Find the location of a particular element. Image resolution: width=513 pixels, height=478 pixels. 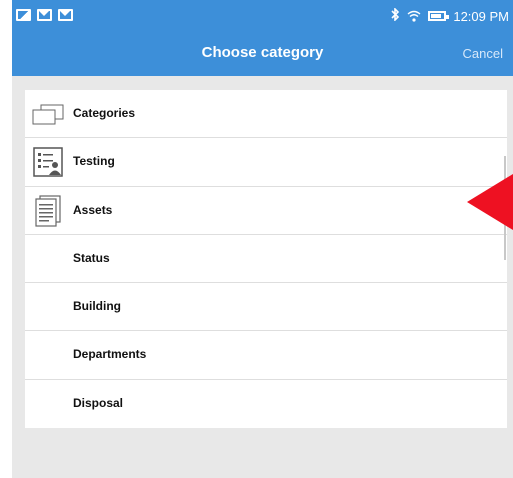

list-item-label: Assets is located at coordinates (93, 209).